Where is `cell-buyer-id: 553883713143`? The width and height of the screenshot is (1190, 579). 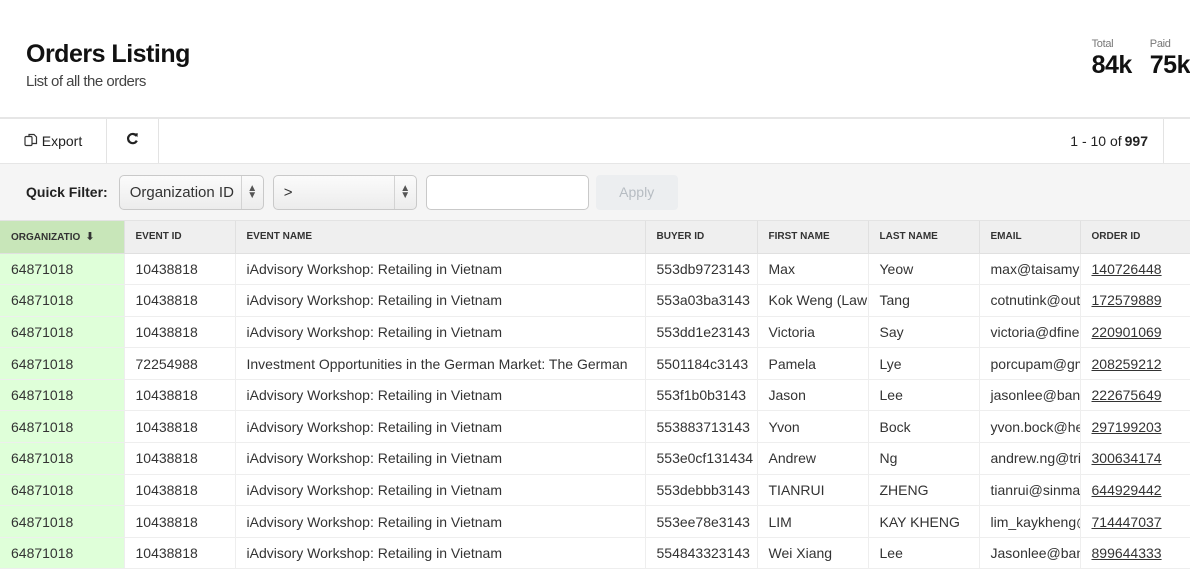 cell-buyer-id: 553883713143 is located at coordinates (701, 427).